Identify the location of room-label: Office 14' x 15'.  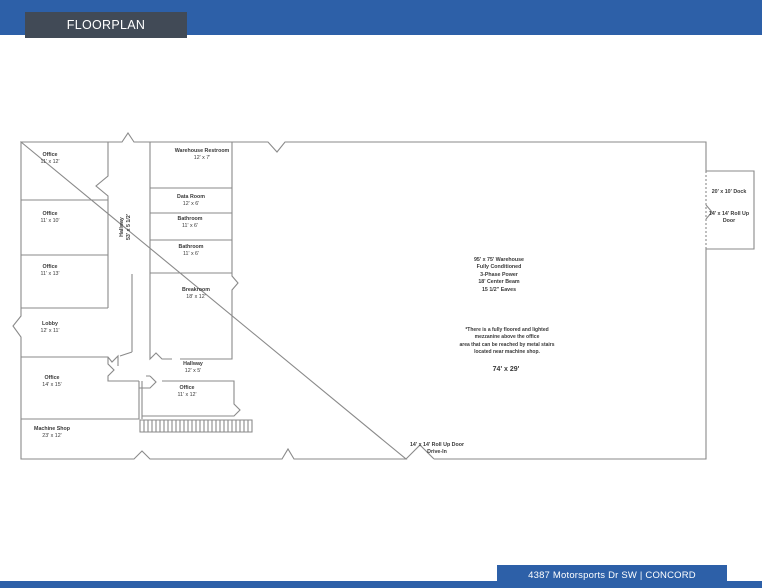
(52, 382).